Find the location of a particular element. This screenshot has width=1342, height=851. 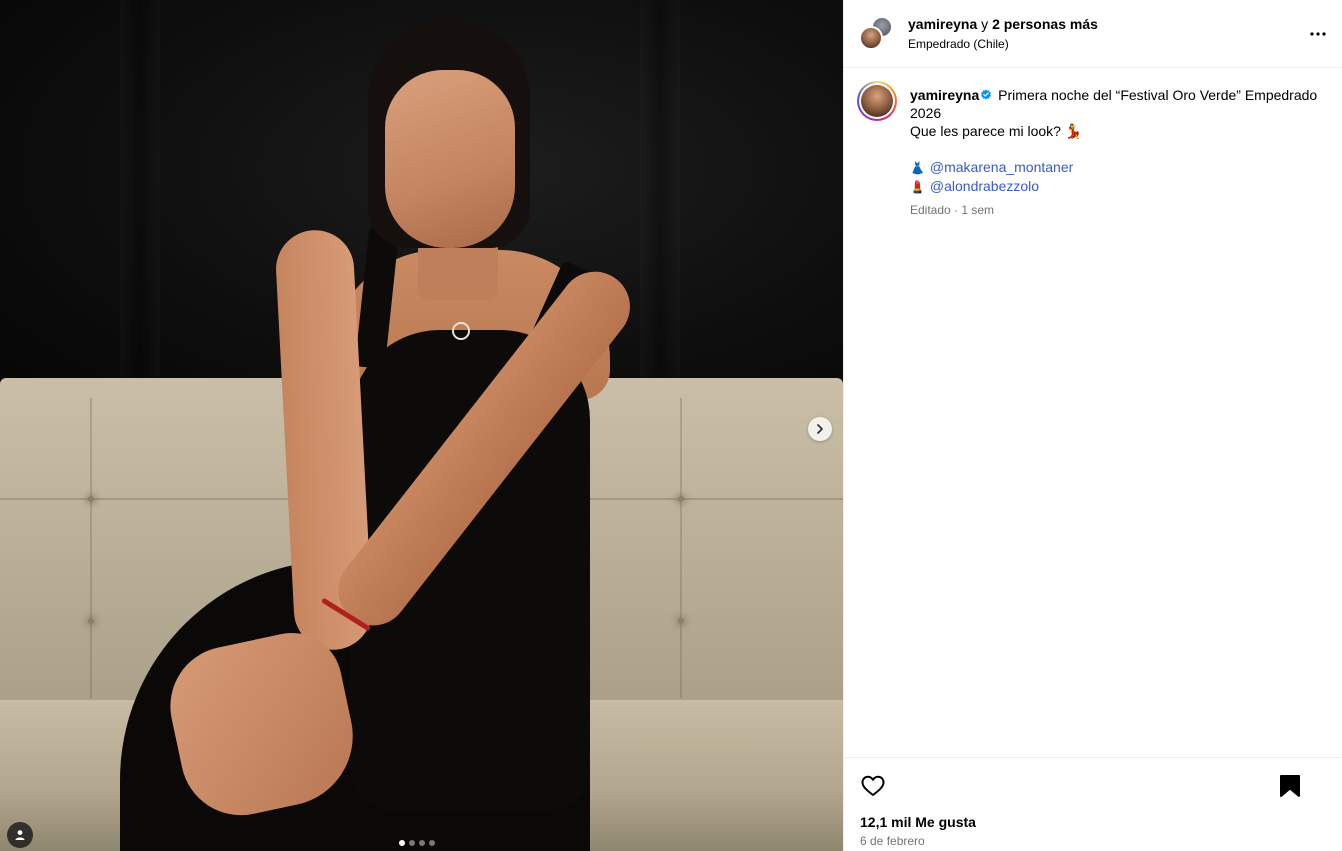

more-options-button is located at coordinates (1318, 34).